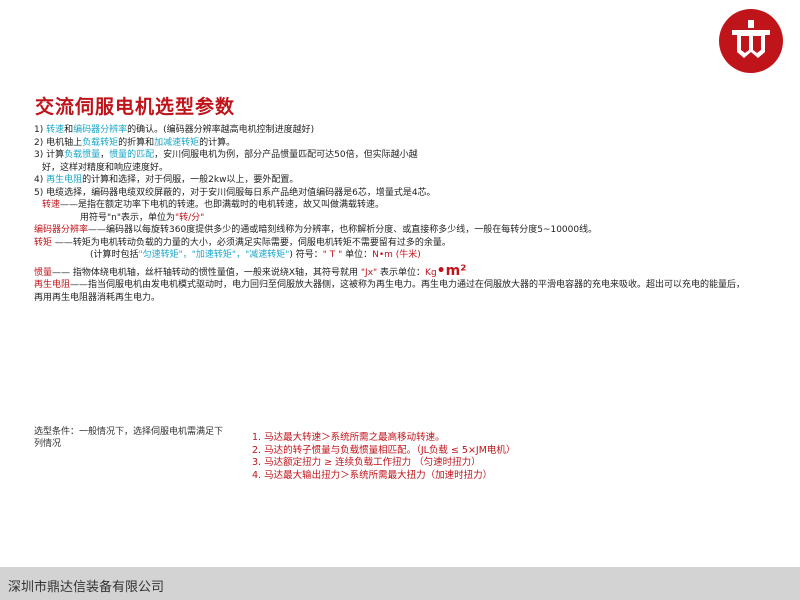 This screenshot has height=600, width=800. I want to click on term-accel-torque: 加减速转矩, so click(177, 142).